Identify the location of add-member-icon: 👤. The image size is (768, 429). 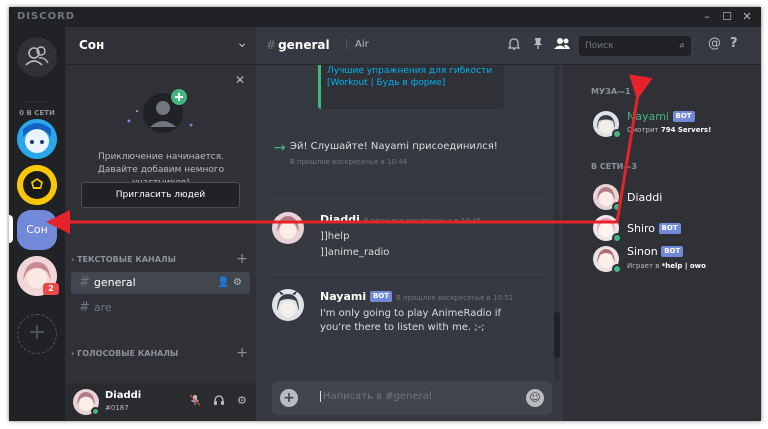
(223, 282).